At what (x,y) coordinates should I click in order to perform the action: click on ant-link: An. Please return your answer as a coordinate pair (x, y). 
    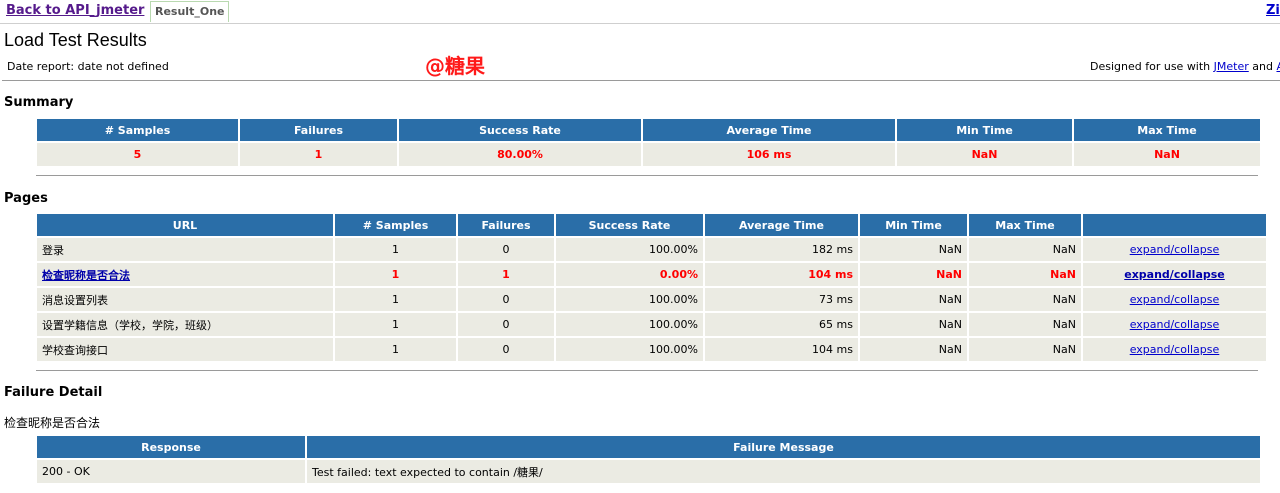
    Looking at the image, I should click on (1278, 66).